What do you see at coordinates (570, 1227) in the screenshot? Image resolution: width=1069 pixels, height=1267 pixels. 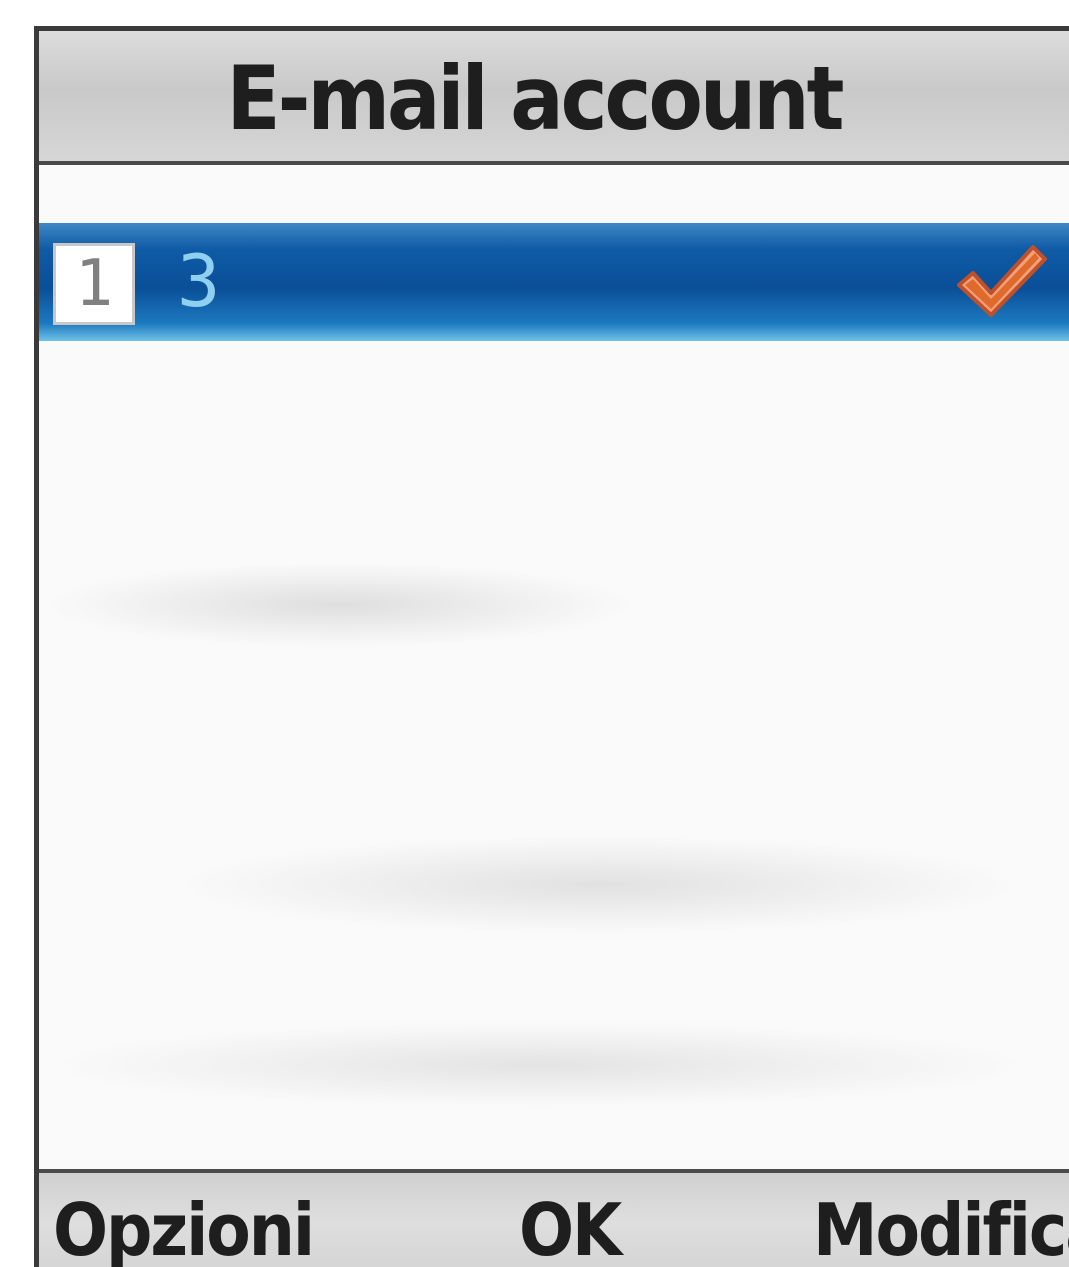 I see `ok-softkey: OK` at bounding box center [570, 1227].